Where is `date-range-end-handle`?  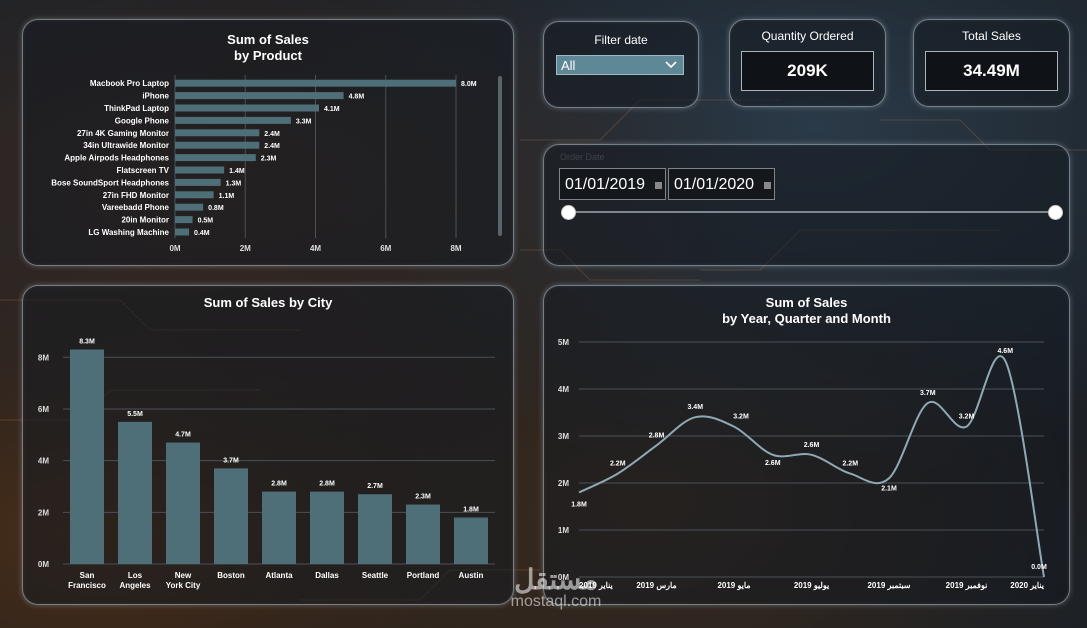
date-range-end-handle is located at coordinates (1055, 212).